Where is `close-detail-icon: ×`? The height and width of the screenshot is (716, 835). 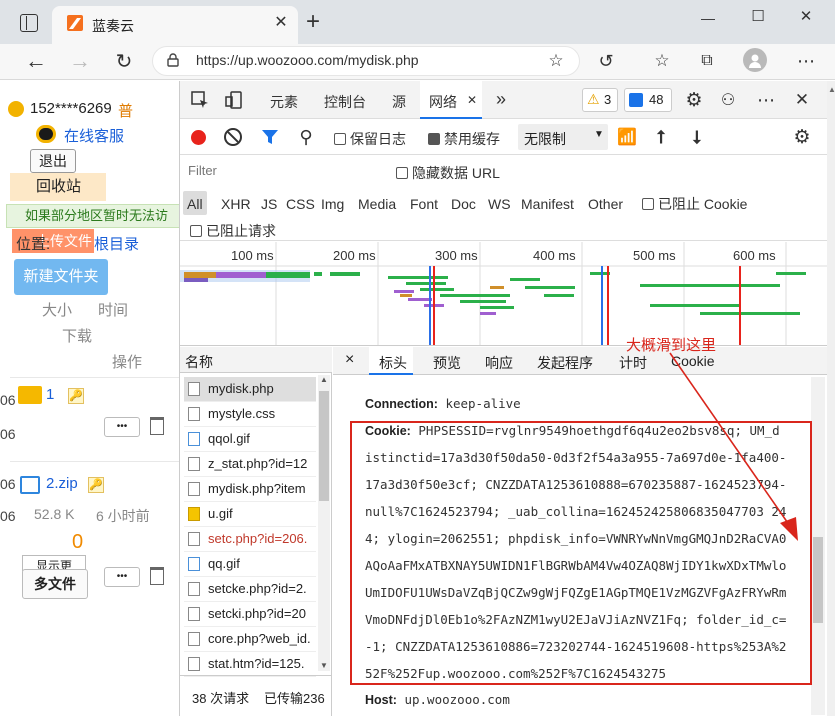 close-detail-icon: × is located at coordinates (349, 360).